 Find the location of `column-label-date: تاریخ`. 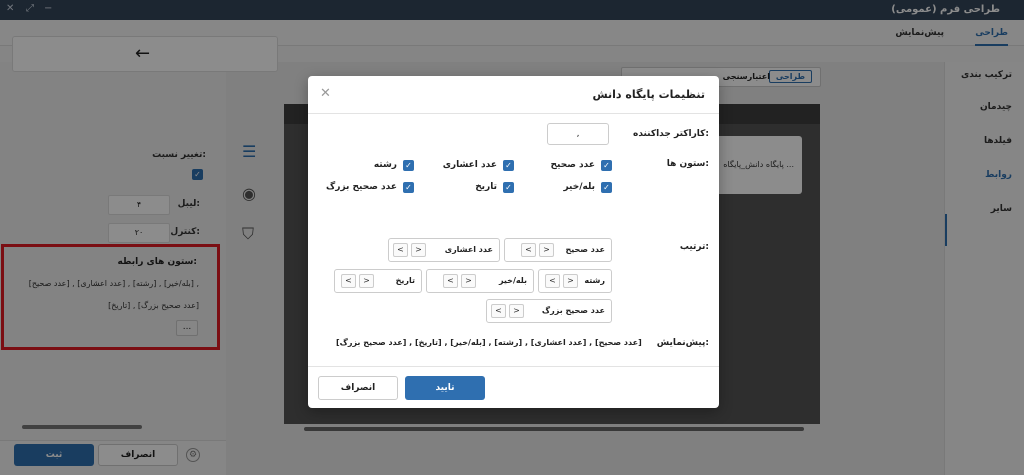

column-label-date: تاریخ is located at coordinates (486, 187).